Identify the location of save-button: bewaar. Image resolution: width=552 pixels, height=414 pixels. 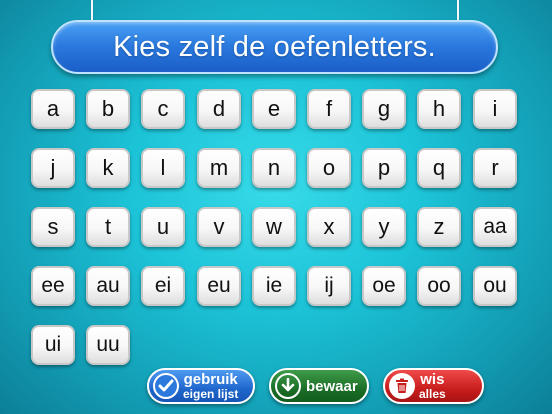
(319, 386).